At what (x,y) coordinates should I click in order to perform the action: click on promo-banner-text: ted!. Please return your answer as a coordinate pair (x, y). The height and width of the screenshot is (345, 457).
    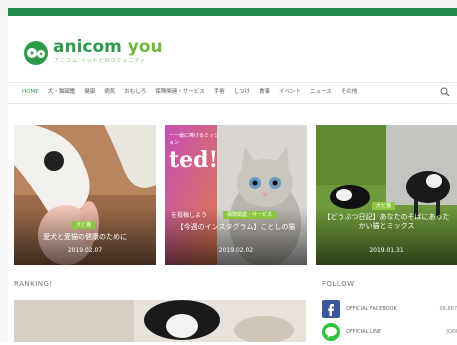
    Looking at the image, I should click on (193, 160).